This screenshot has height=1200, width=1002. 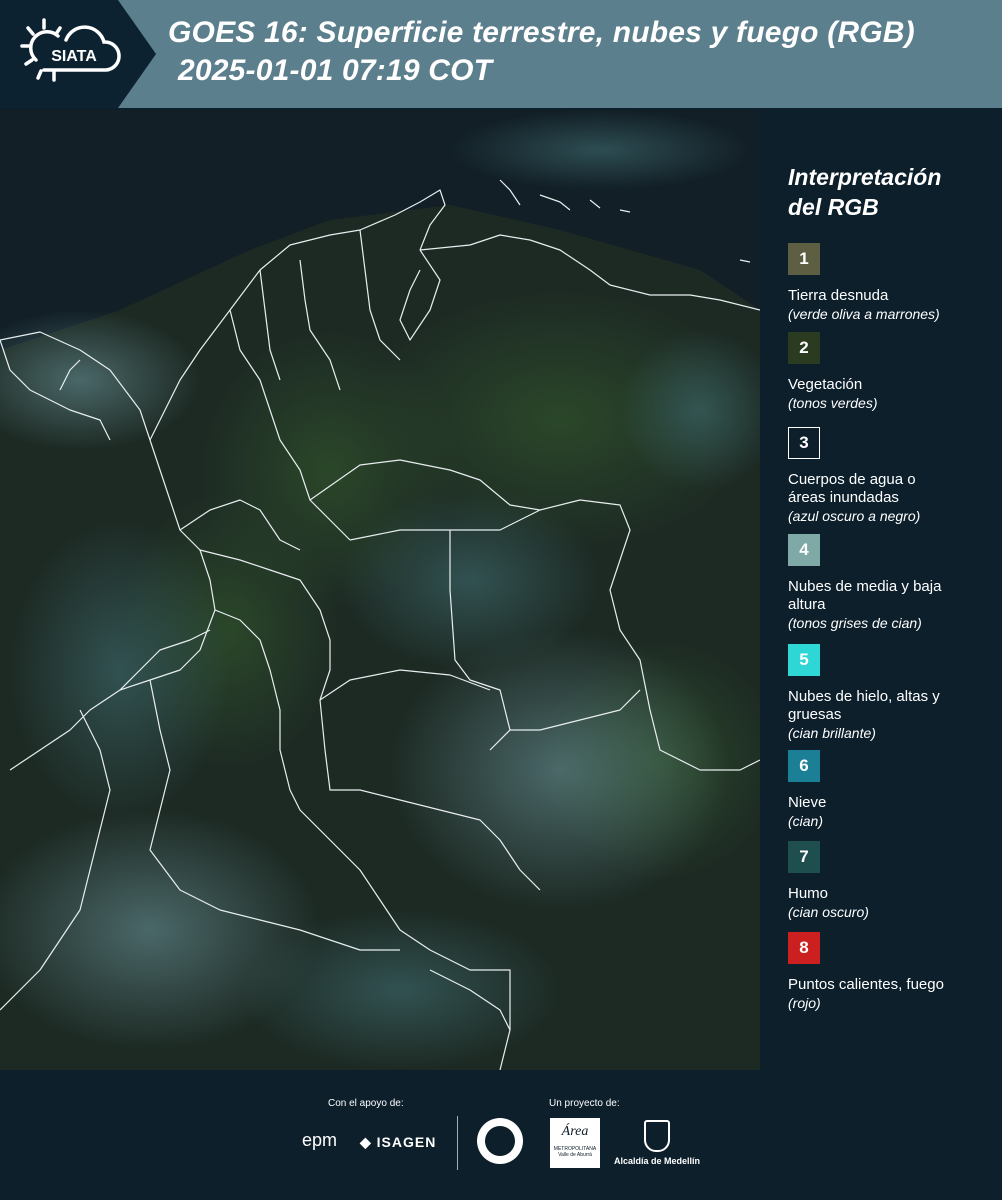 I want to click on alcaldia-logo-text: Alcaldía de Medellín, so click(x=657, y=1161).